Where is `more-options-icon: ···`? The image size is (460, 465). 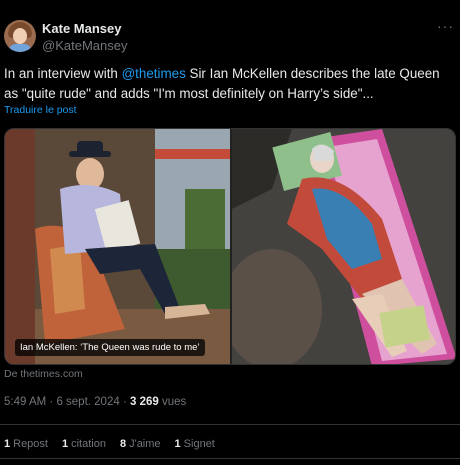
more-options-icon: ··· is located at coordinates (445, 26).